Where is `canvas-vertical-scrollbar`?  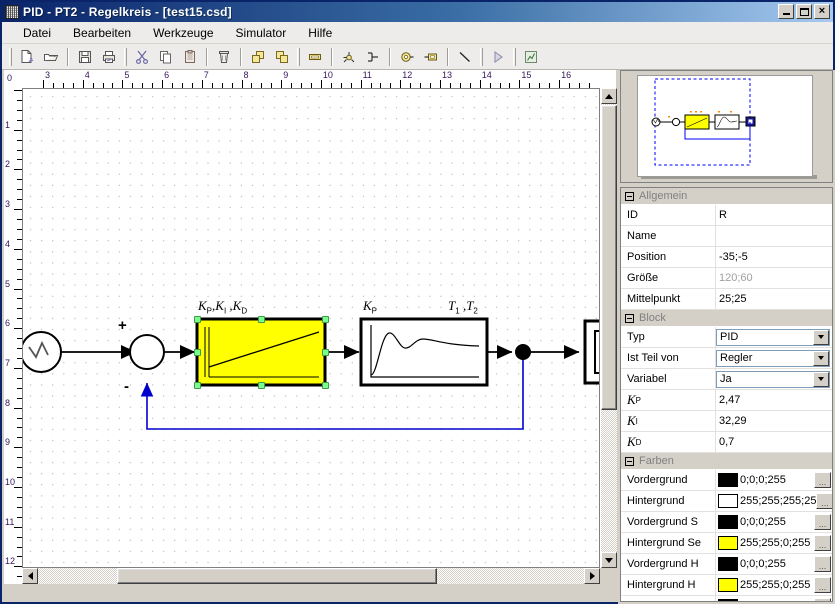 canvas-vertical-scrollbar is located at coordinates (608, 328).